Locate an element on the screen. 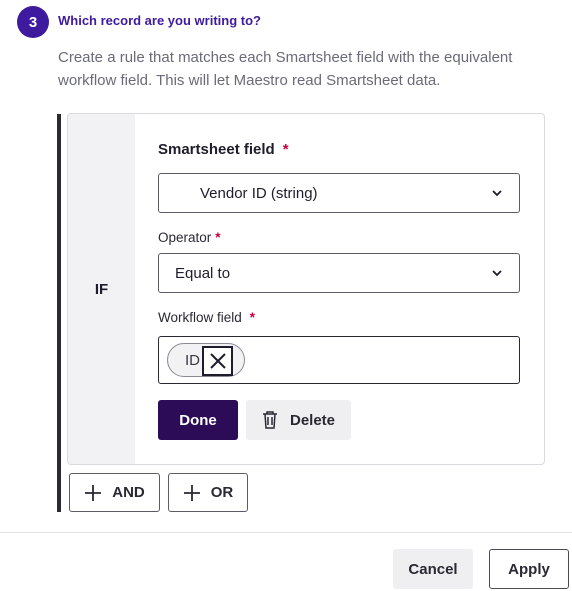  done-button-label: Done is located at coordinates (198, 420).